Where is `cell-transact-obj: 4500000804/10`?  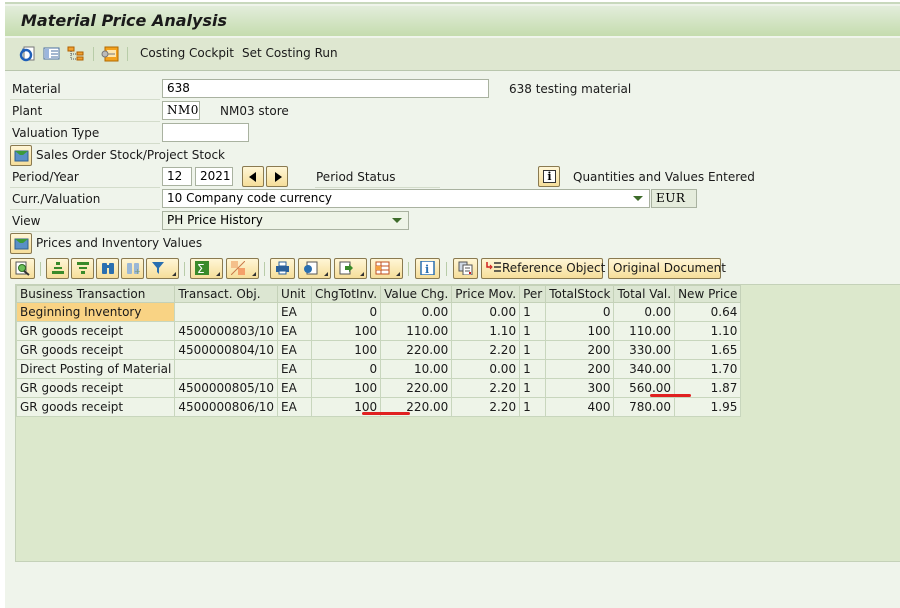
cell-transact-obj: 4500000804/10 is located at coordinates (226, 350).